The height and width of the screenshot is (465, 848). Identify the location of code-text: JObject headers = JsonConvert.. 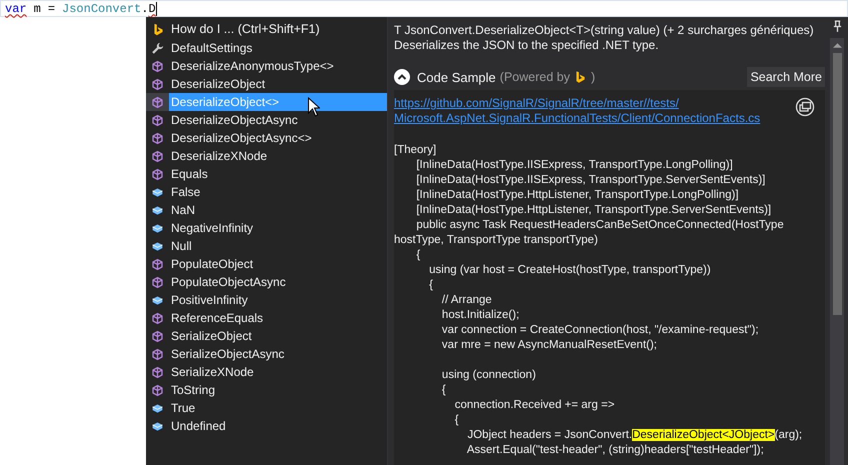
(549, 435).